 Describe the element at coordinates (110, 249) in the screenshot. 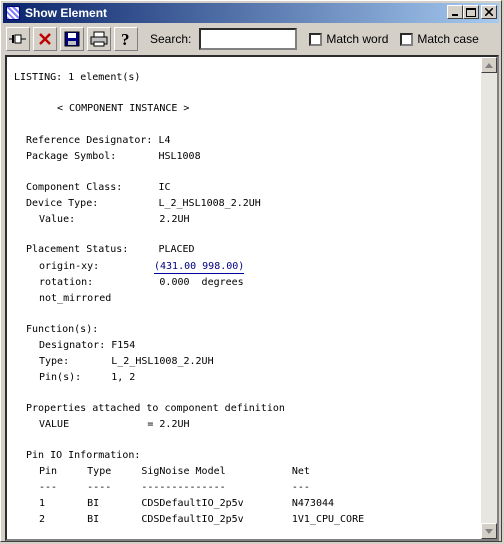

I see `listing-line: Placement Status: PLACED` at that location.